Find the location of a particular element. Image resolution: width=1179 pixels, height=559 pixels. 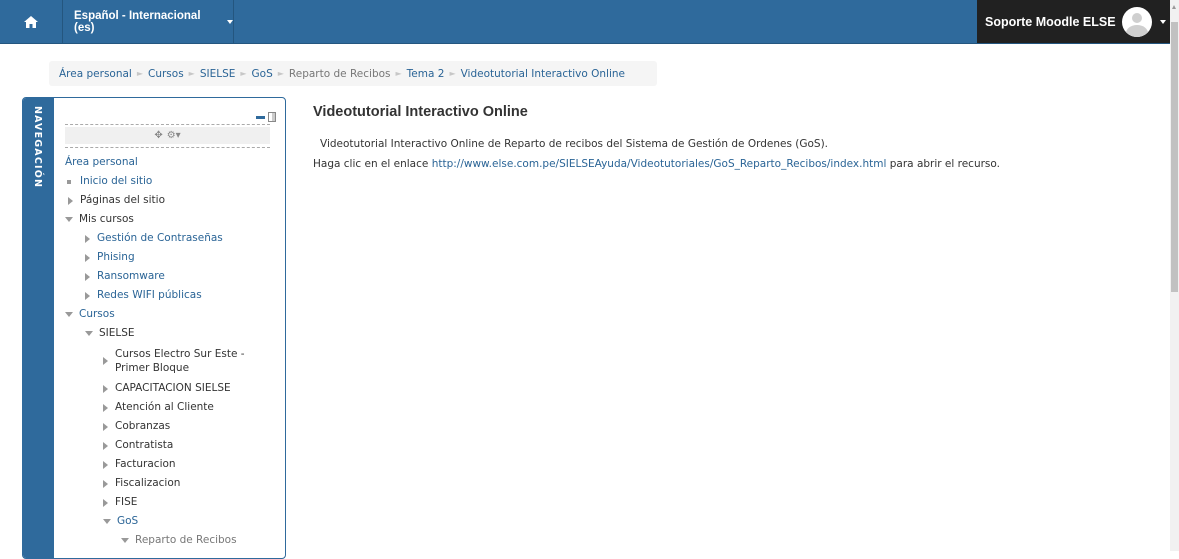

move-icon: ✥ is located at coordinates (158, 135).